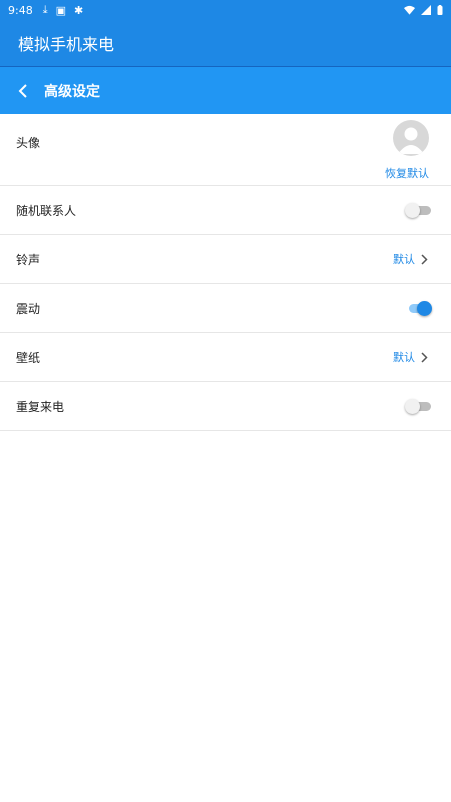 This screenshot has height=802, width=451. I want to click on status-bar: 9:48 ⤓ ▣ ✱, so click(225, 10).